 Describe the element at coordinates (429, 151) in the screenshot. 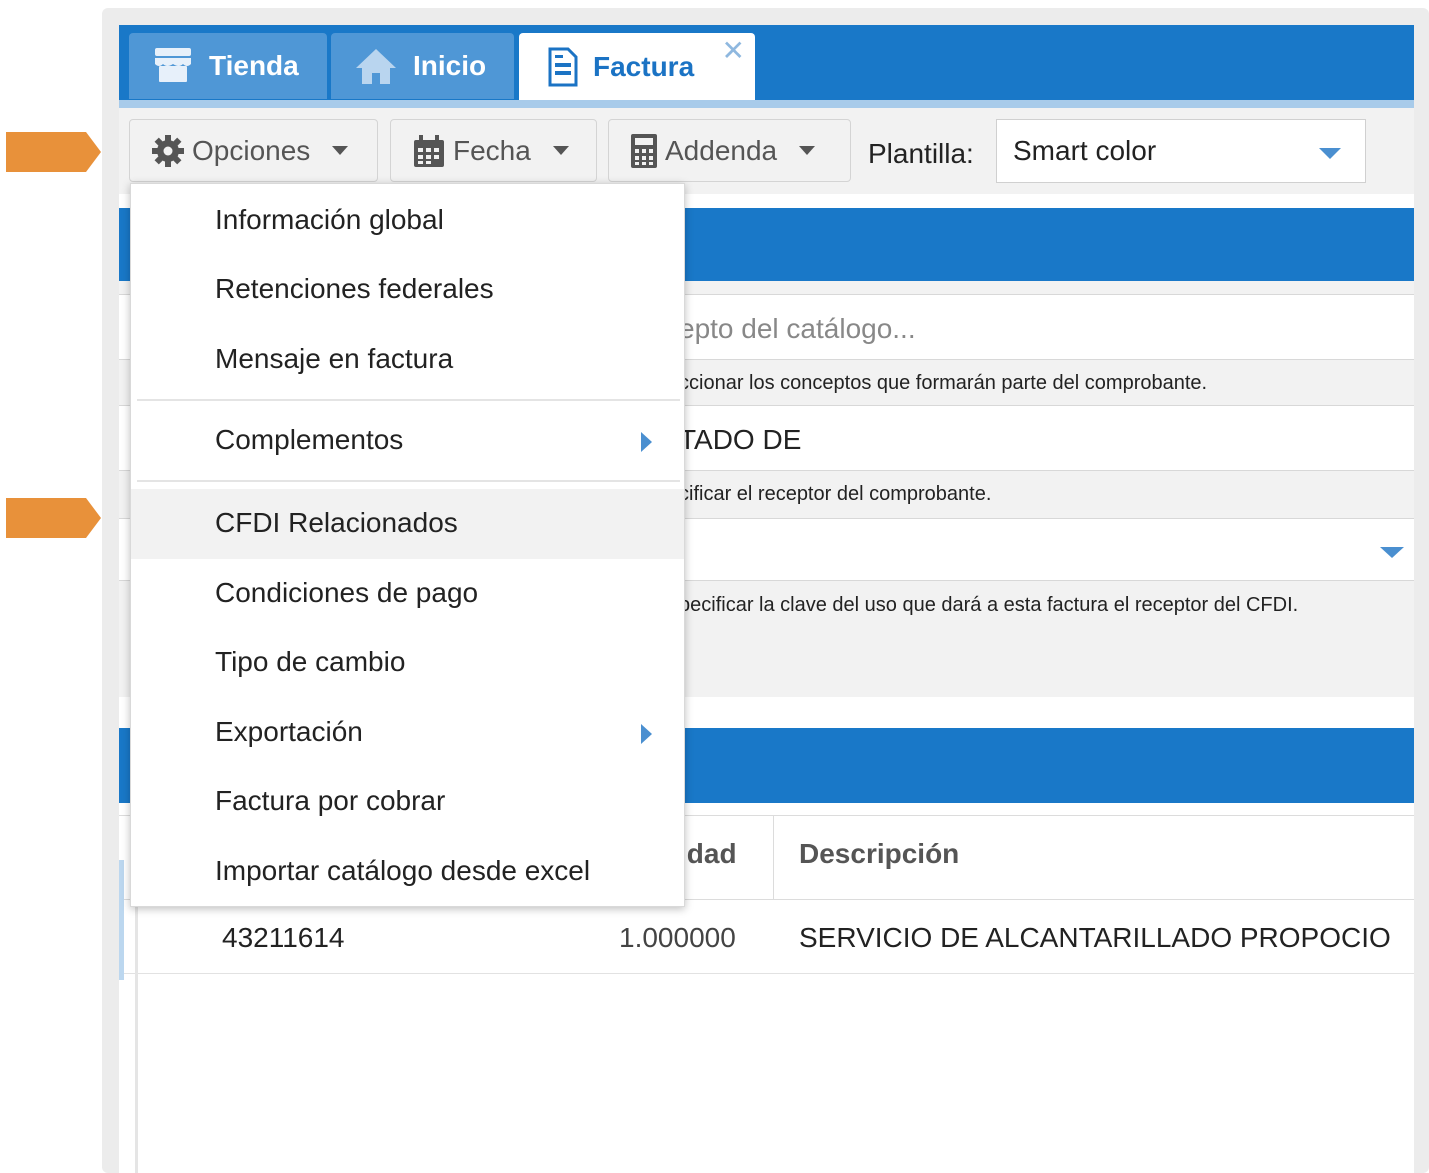

I see `calendar-icon` at that location.